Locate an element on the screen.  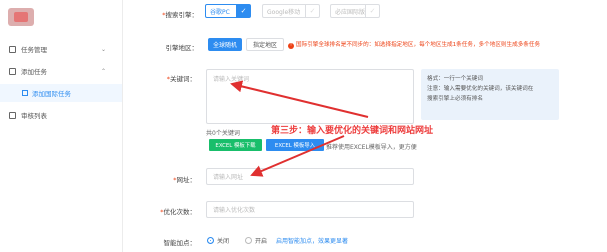
sidebar-item-add-international-task: 添加国际任务 is located at coordinates (61, 93).